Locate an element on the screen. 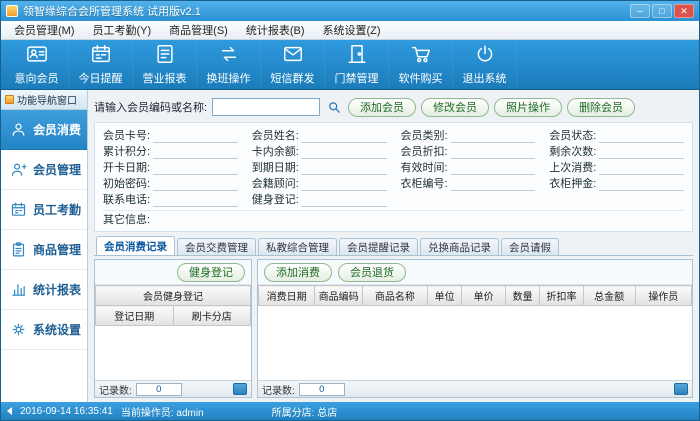  expire-date-field: 到期日期: is located at coordinates (319, 167).